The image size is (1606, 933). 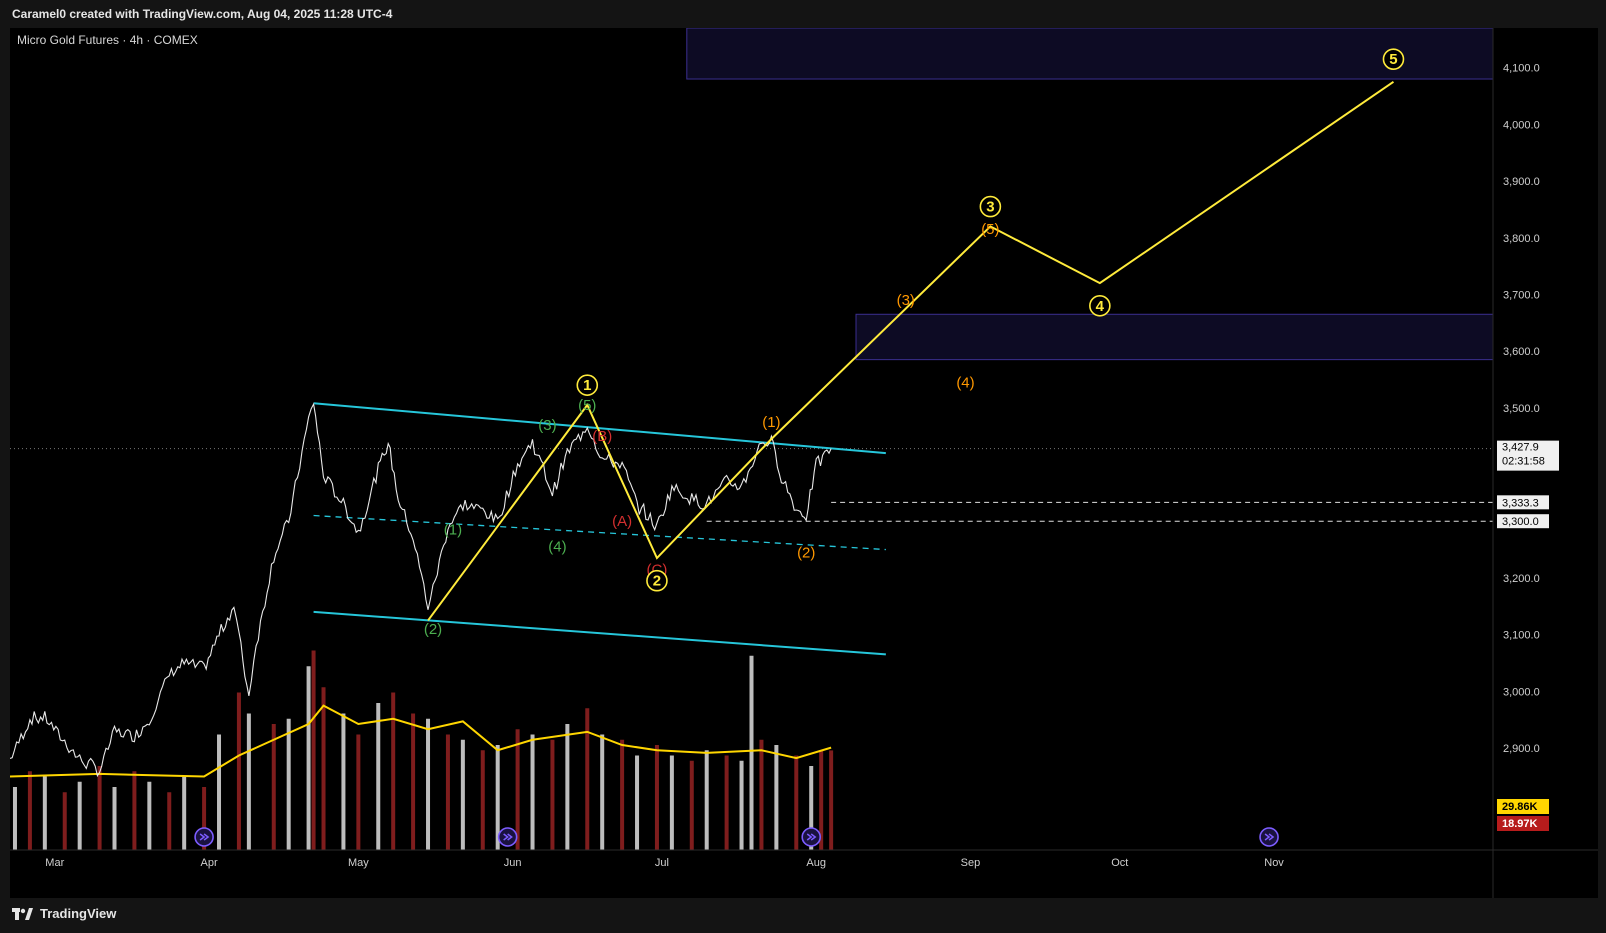 I want to click on price-tick-label: 3,500.0, so click(x=1521, y=409).